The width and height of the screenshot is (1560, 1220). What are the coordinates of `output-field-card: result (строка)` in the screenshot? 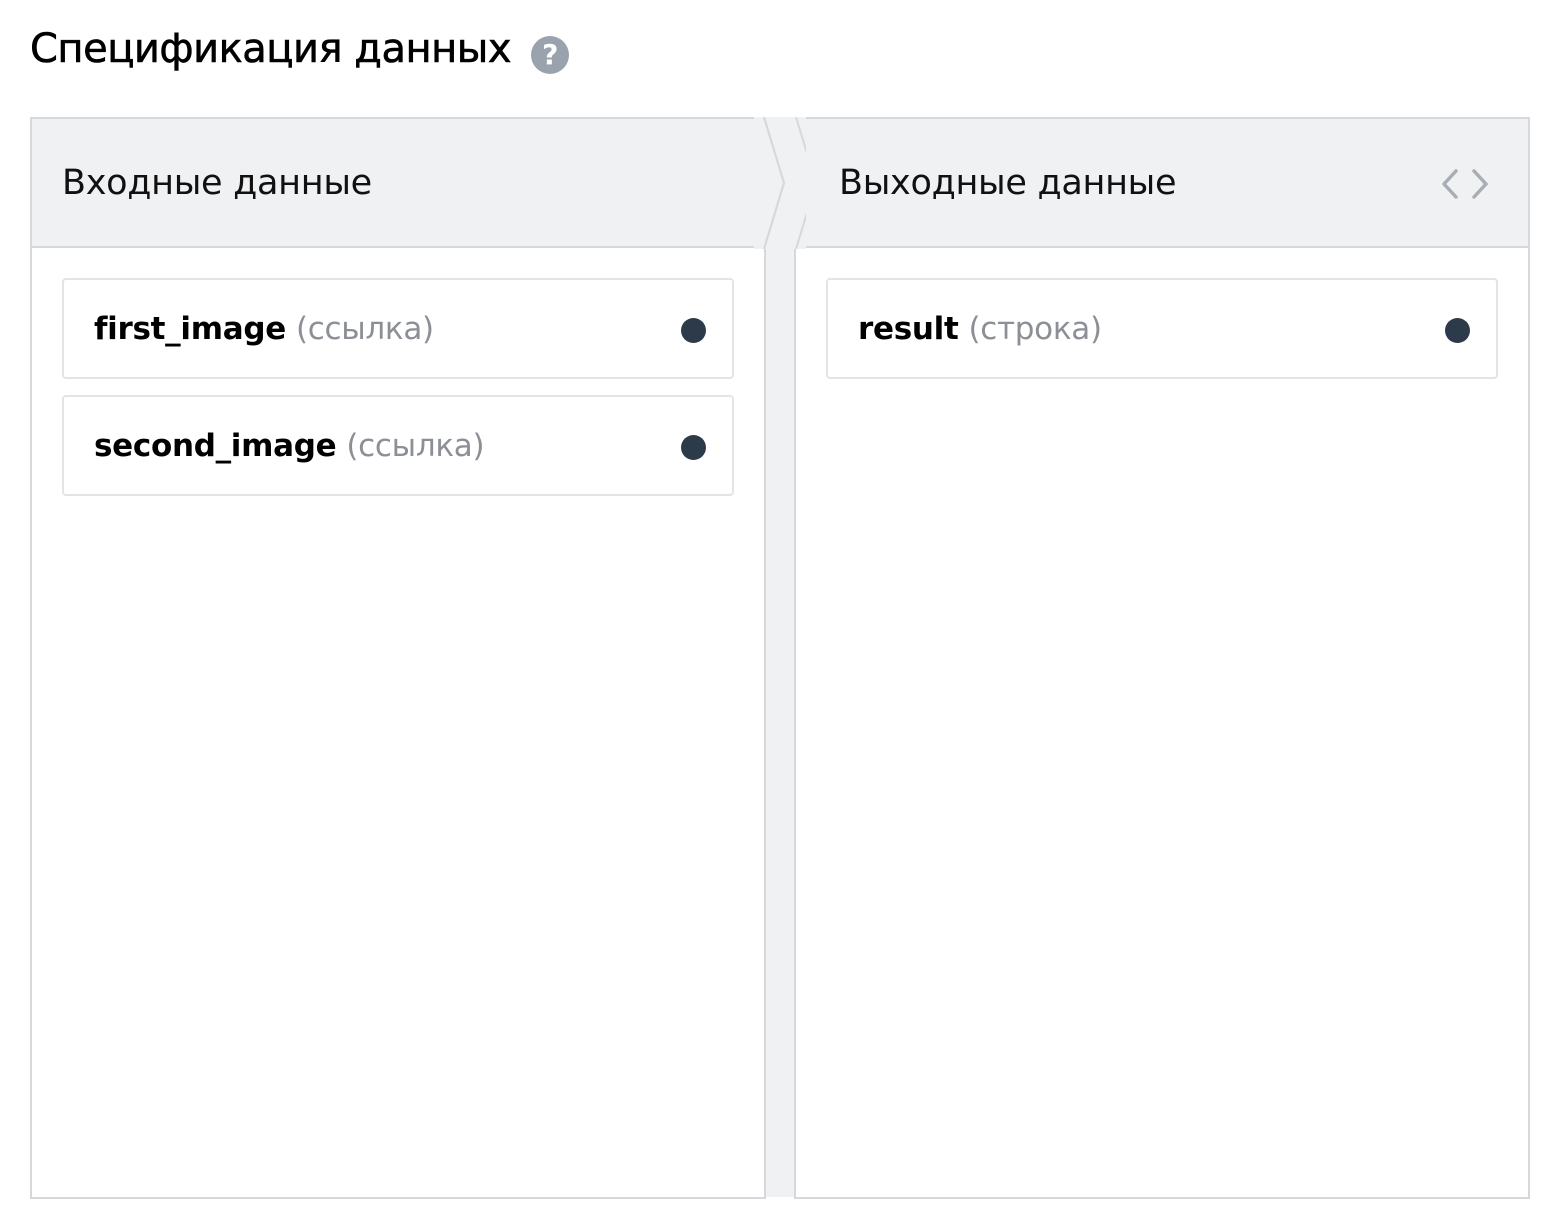 It's located at (1162, 328).